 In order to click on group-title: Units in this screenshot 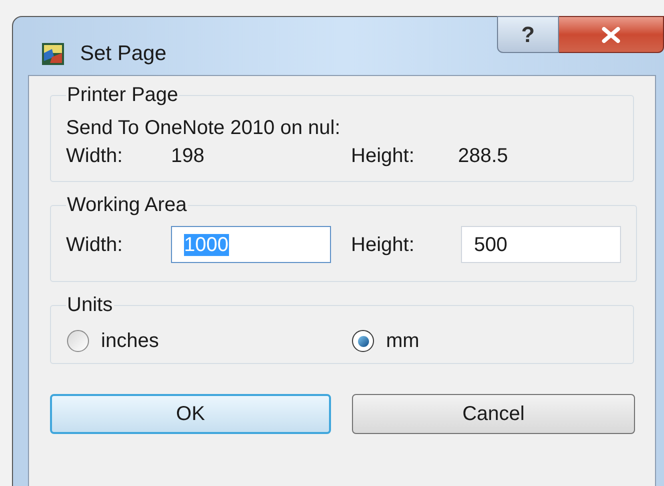, I will do `click(90, 305)`.